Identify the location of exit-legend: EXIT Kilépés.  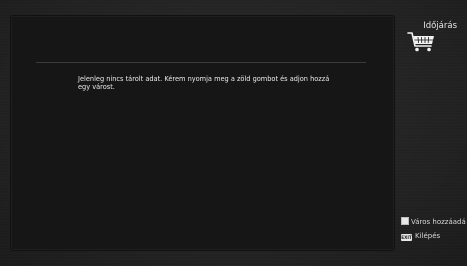
(420, 236).